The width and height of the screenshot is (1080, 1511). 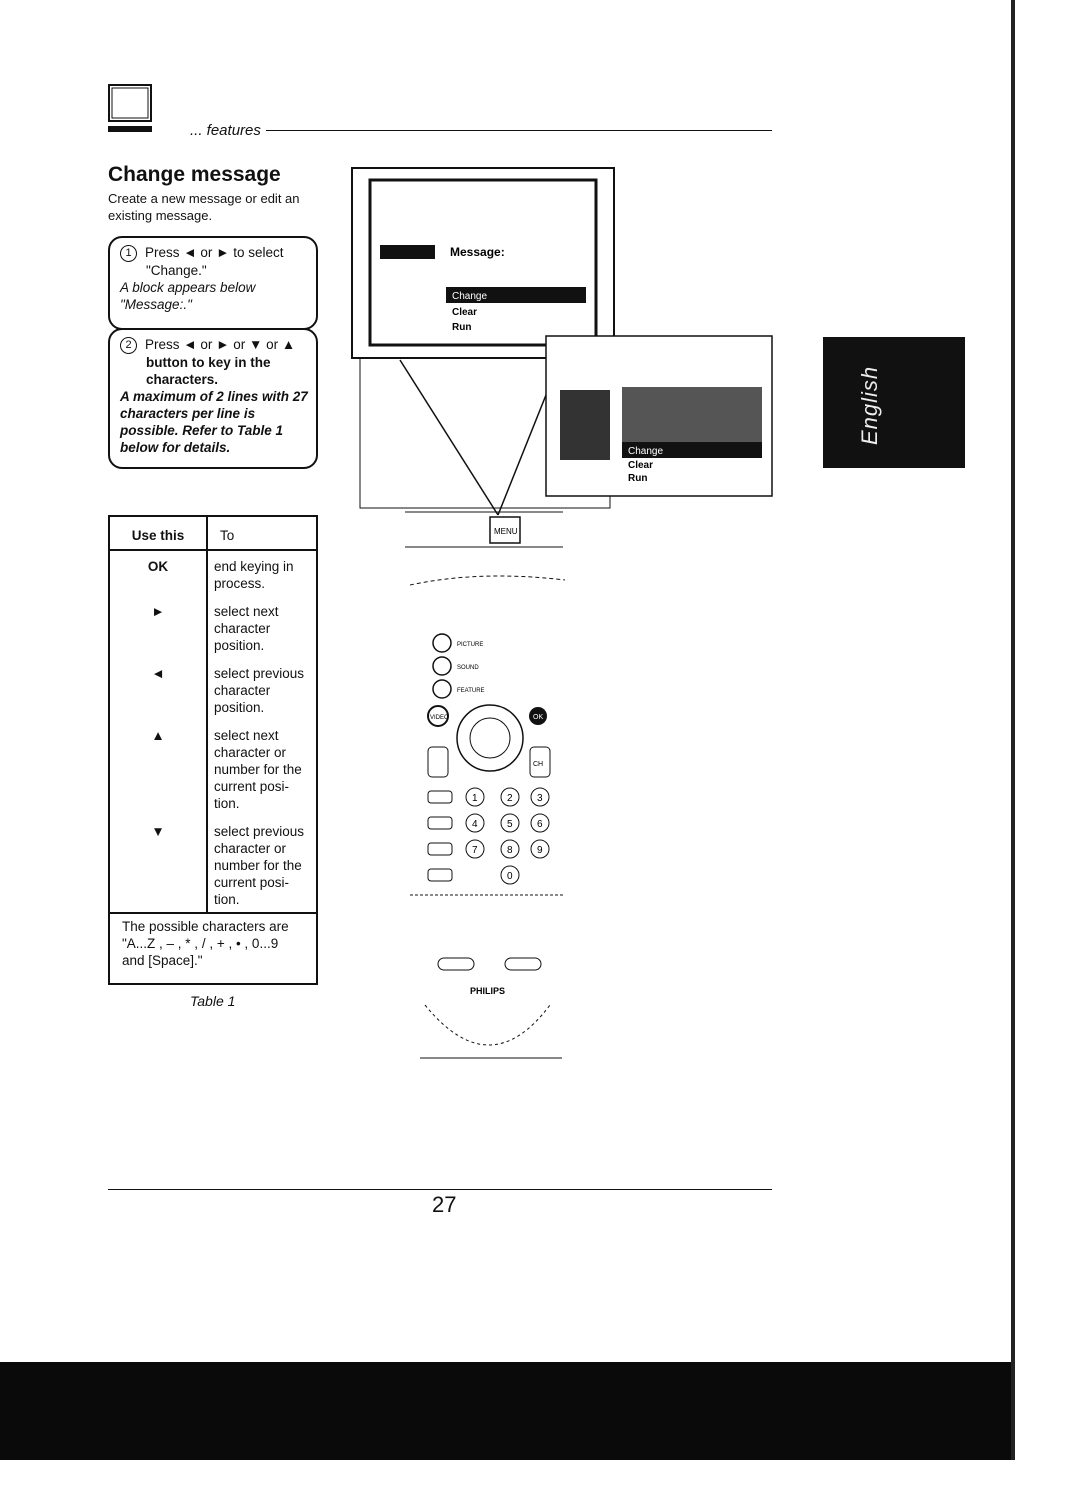 I want to click on svg-text: FEATURE, so click(x=471, y=691).